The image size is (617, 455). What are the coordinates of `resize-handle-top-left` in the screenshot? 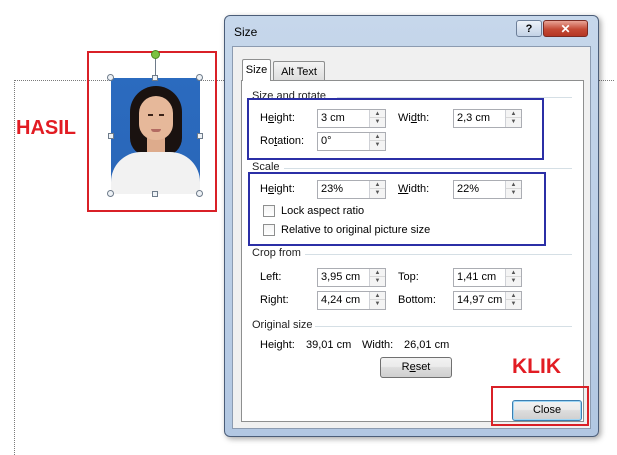 It's located at (110, 77).